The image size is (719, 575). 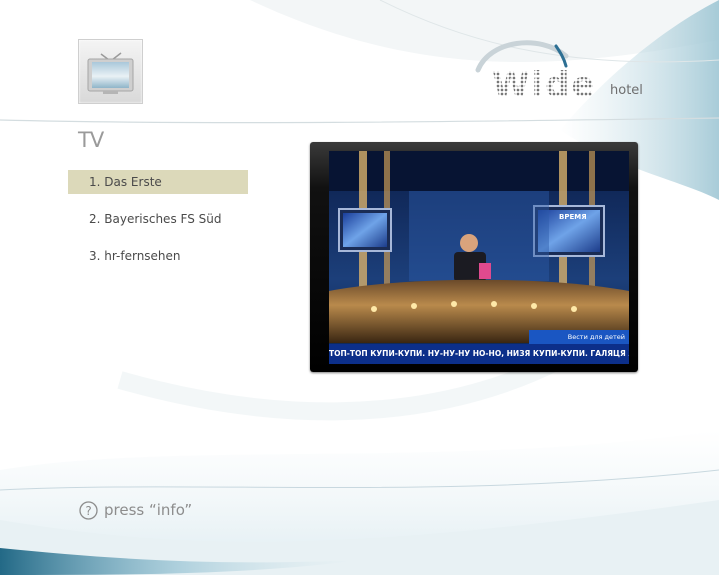 I want to click on question-circle-icon: ?, so click(x=88, y=510).